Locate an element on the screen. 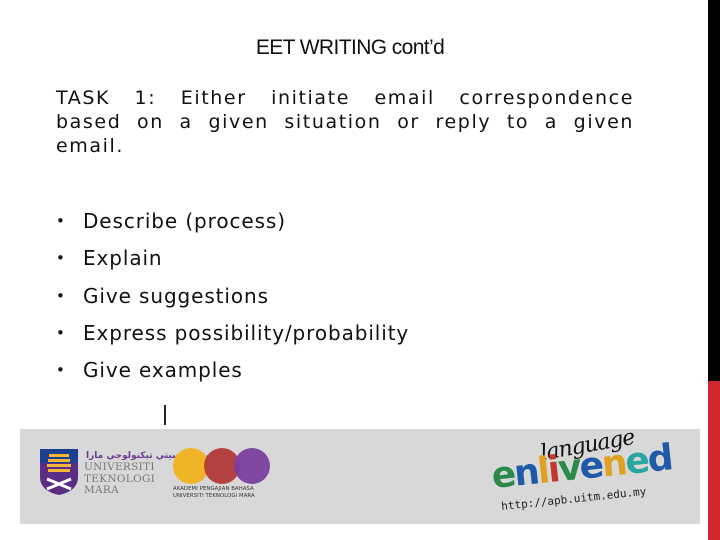 This screenshot has width=720, height=540. apb-text-line: AKADEMI PENGAJIAN BAHASA is located at coordinates (213, 489).